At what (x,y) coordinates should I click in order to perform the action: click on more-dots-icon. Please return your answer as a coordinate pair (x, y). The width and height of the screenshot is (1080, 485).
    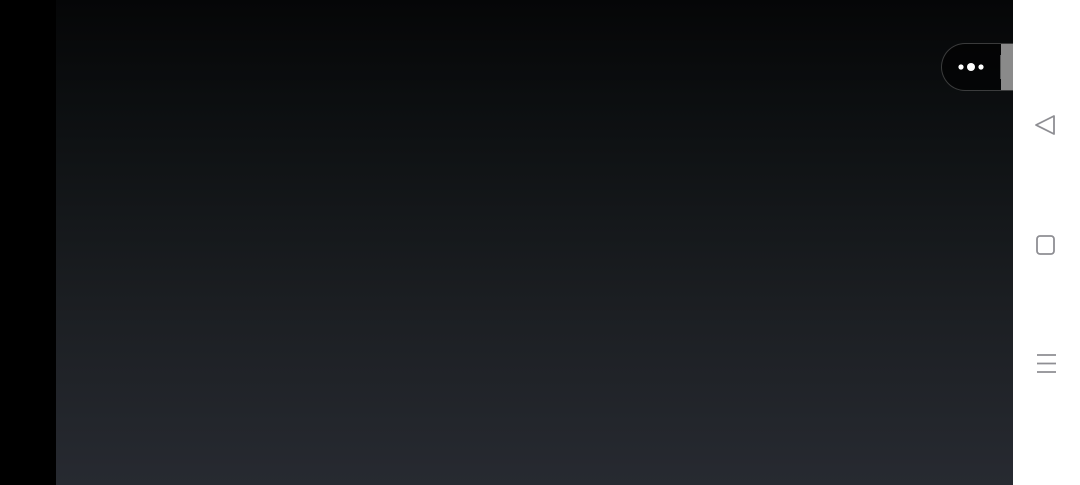
    Looking at the image, I should click on (971, 67).